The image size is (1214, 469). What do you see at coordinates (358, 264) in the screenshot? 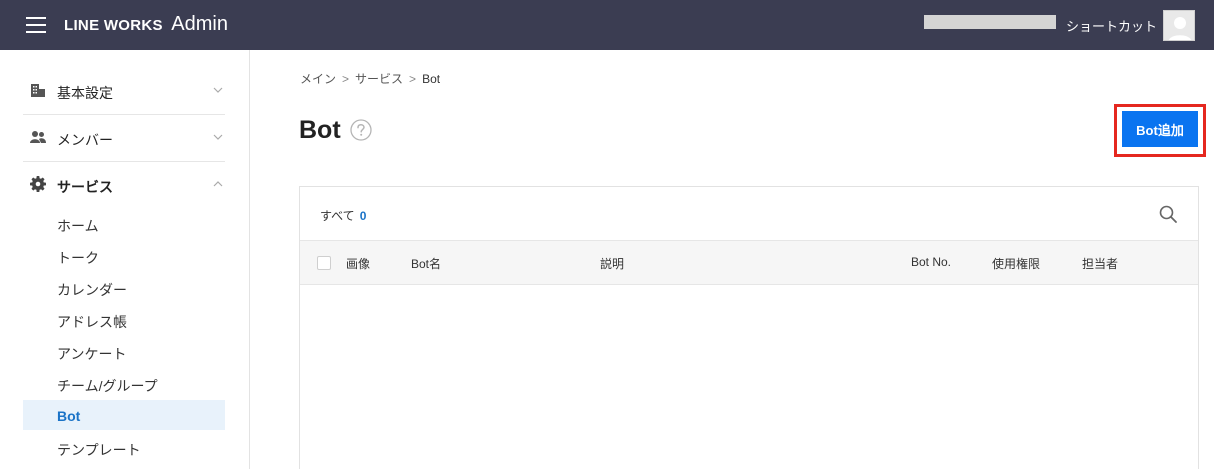
I see `column-header-image: 画像` at bounding box center [358, 264].